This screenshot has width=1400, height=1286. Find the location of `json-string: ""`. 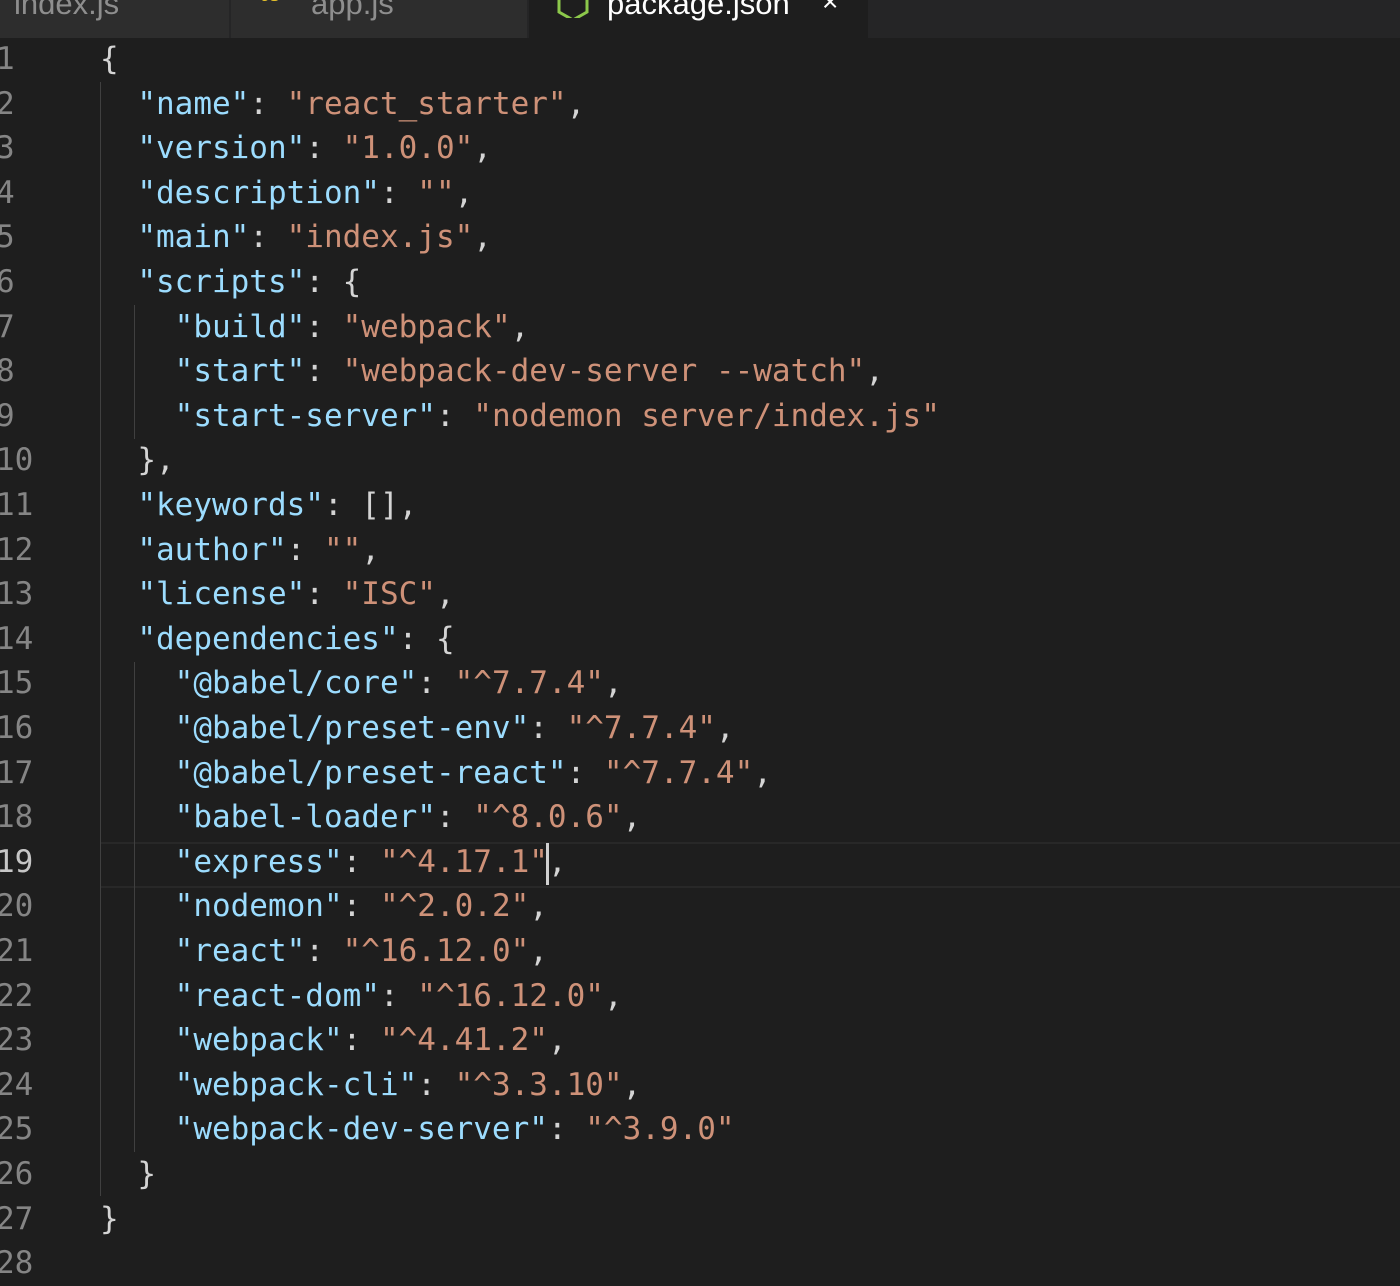

json-string: "" is located at coordinates (342, 549).